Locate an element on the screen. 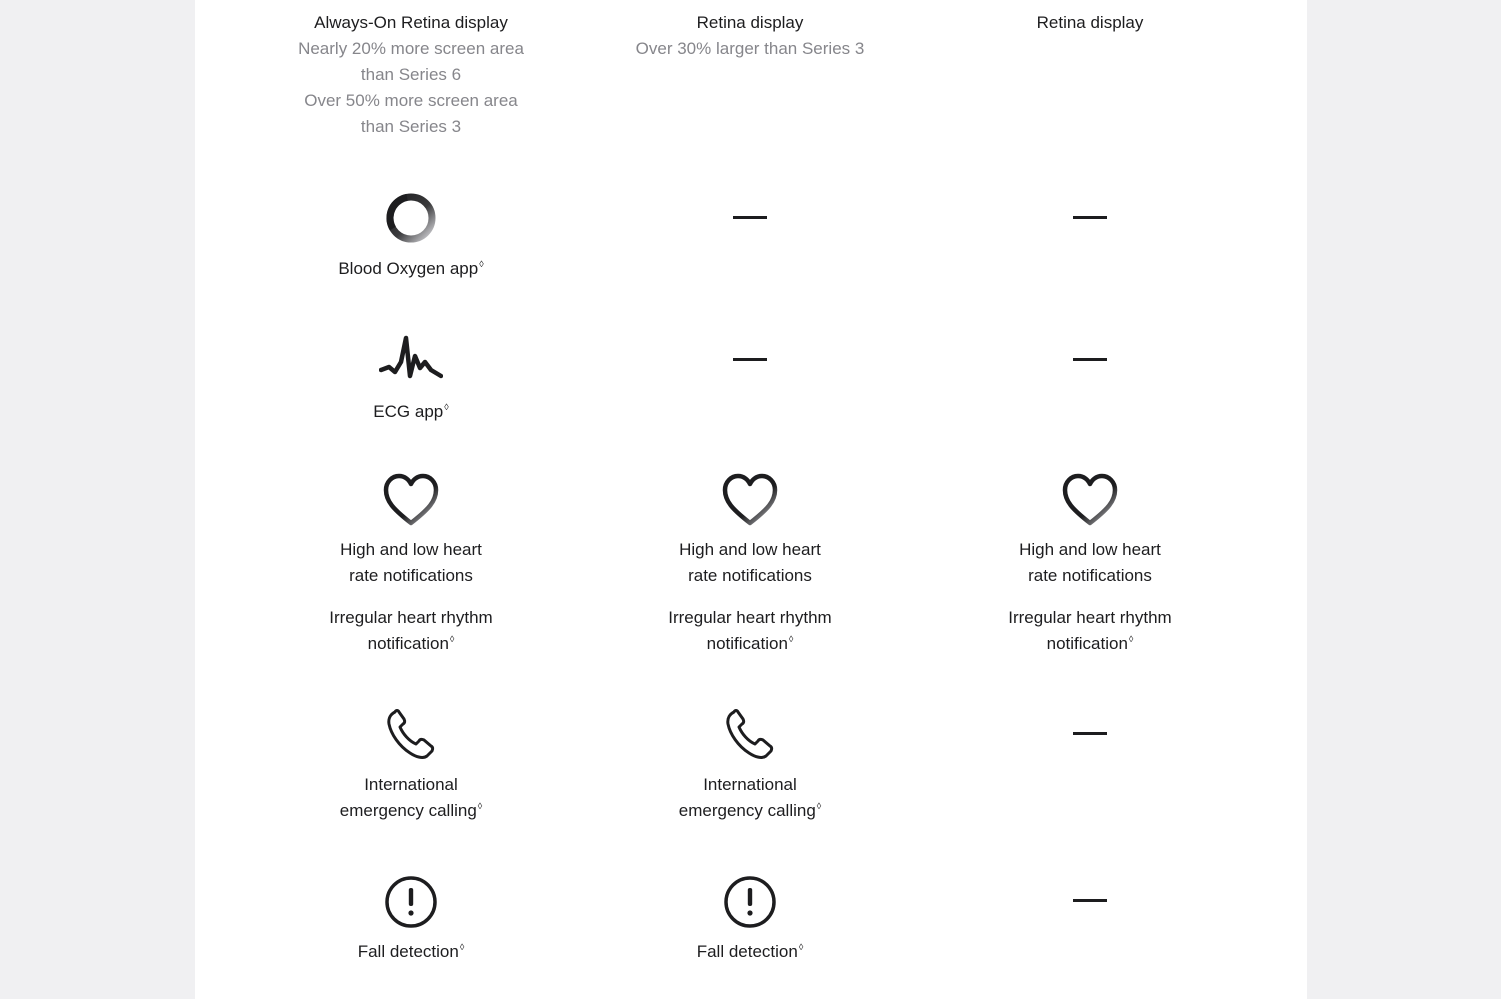 The image size is (1501, 999). ecg-cell: ECG app◊ is located at coordinates (411, 379).